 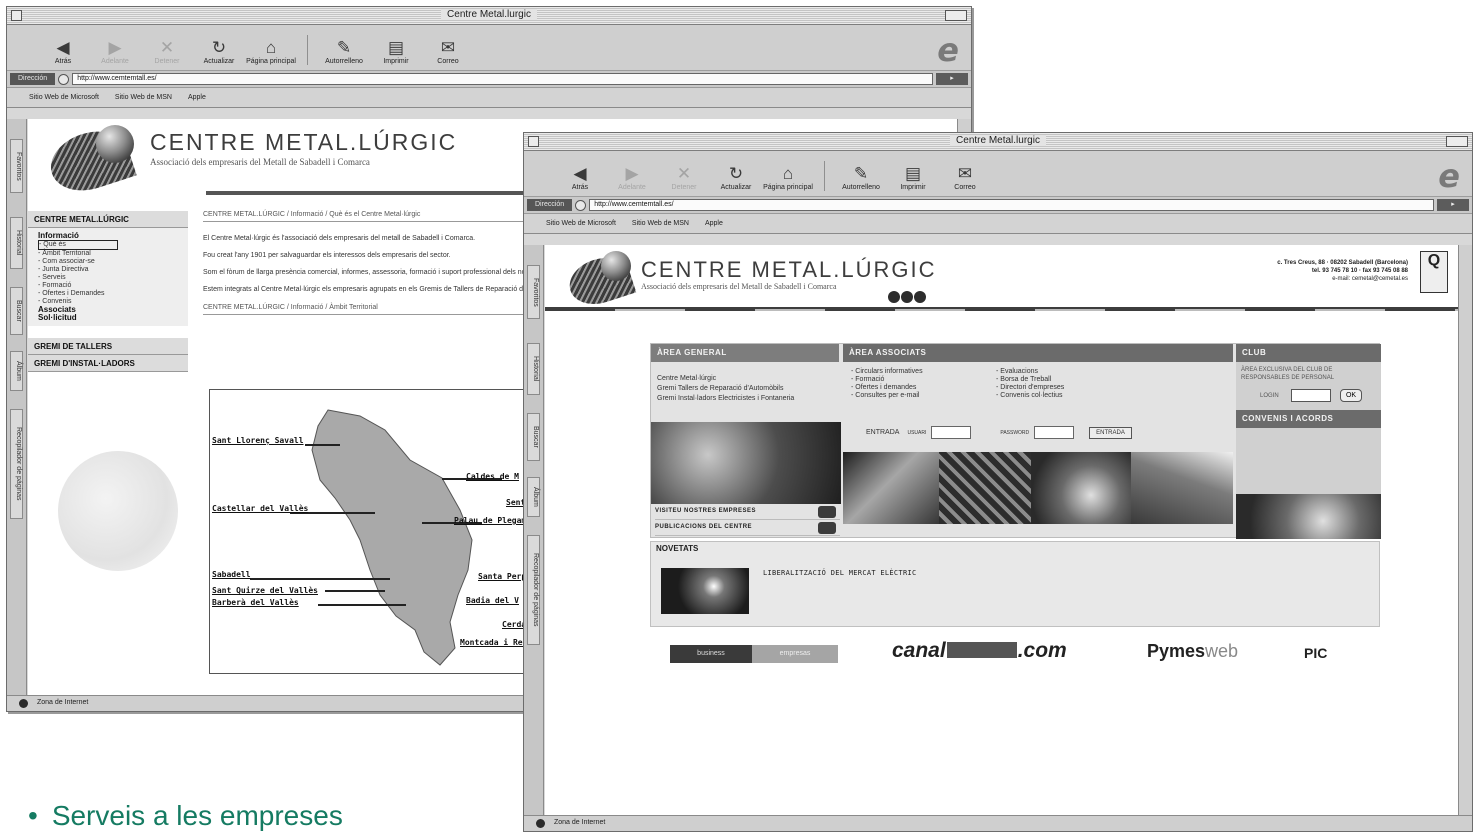 I want to click on quick-link-publicacions: PUBLICACIONS DEL CENTRE, so click(x=747, y=528).